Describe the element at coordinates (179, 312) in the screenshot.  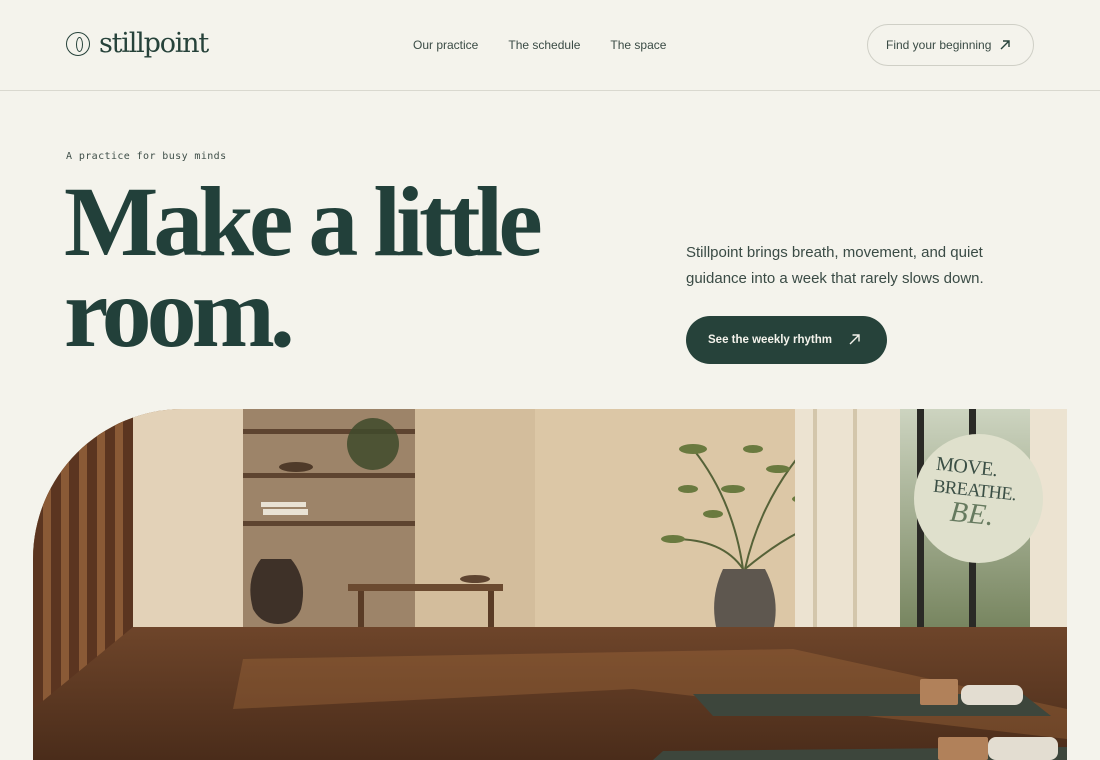
I see `headline-line-2: room.` at that location.